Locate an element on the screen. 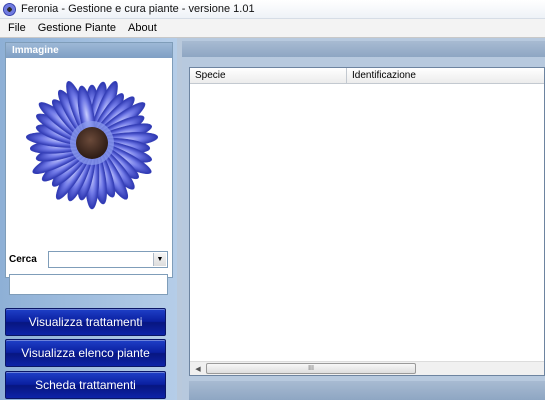  menu-about: About is located at coordinates (142, 28).